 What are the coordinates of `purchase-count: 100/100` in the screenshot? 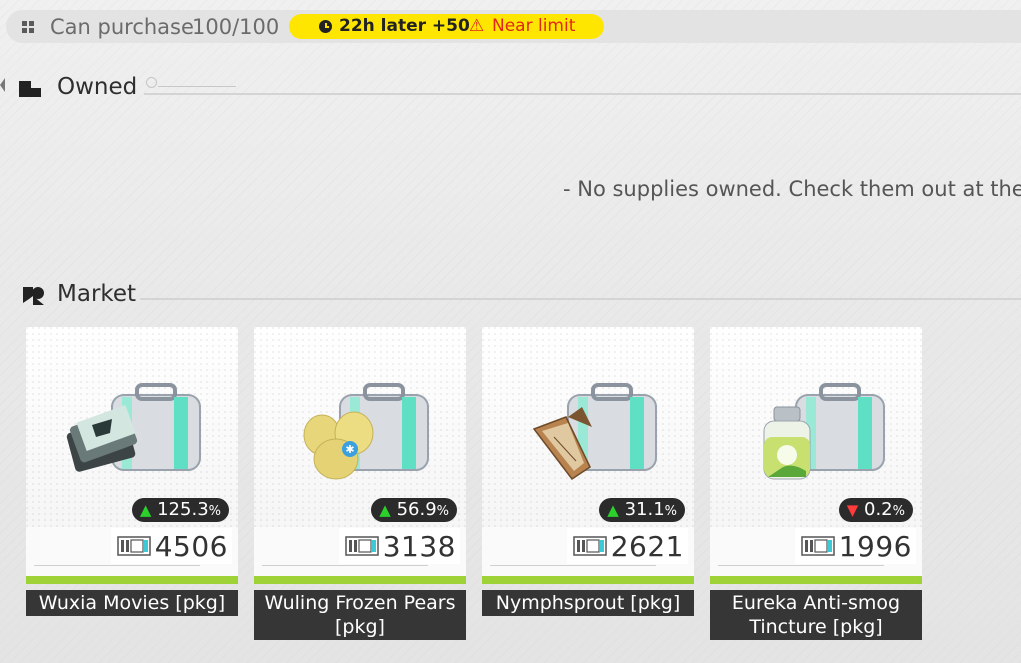 It's located at (236, 27).